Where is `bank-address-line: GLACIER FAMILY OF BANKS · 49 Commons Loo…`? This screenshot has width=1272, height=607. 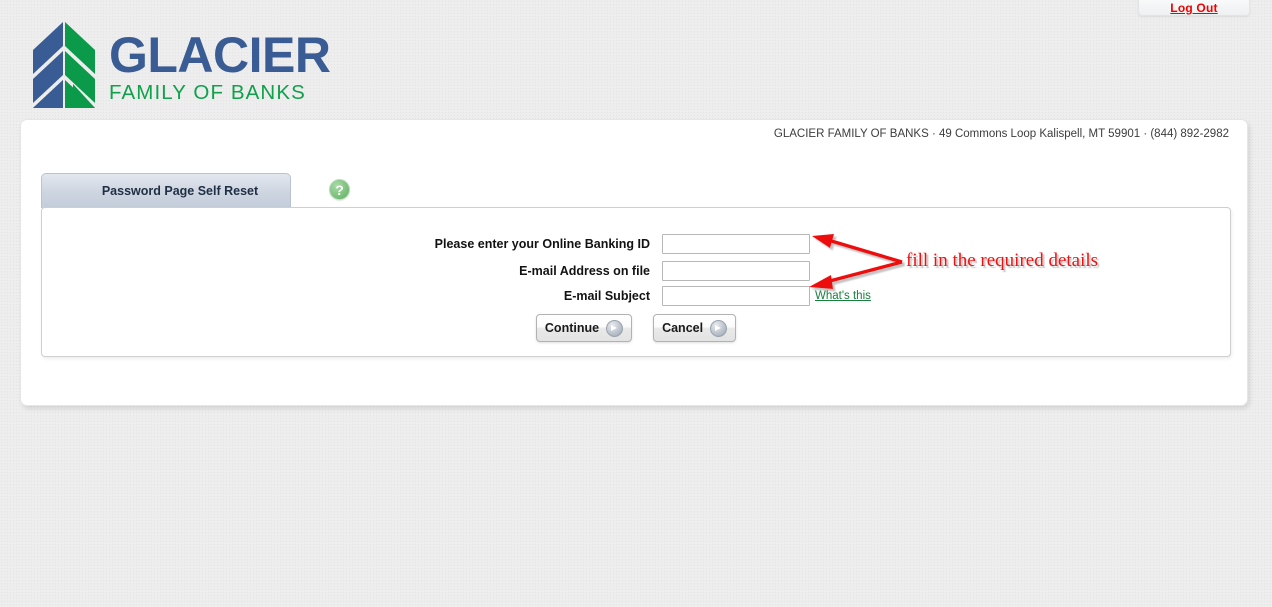 bank-address-line: GLACIER FAMILY OF BANKS · 49 Commons Loo… is located at coordinates (1001, 134).